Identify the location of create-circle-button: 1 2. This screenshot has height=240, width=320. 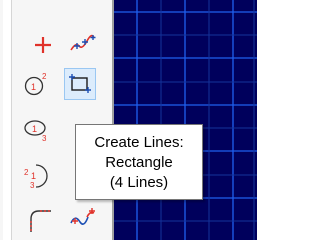
(36, 84).